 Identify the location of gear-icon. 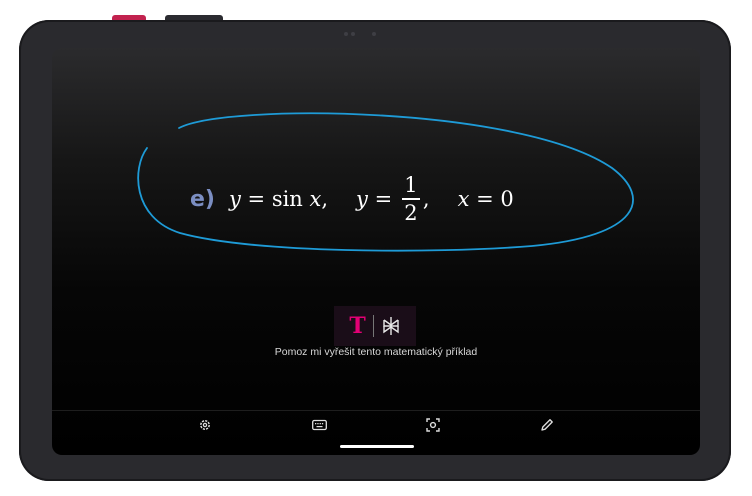
(205, 425).